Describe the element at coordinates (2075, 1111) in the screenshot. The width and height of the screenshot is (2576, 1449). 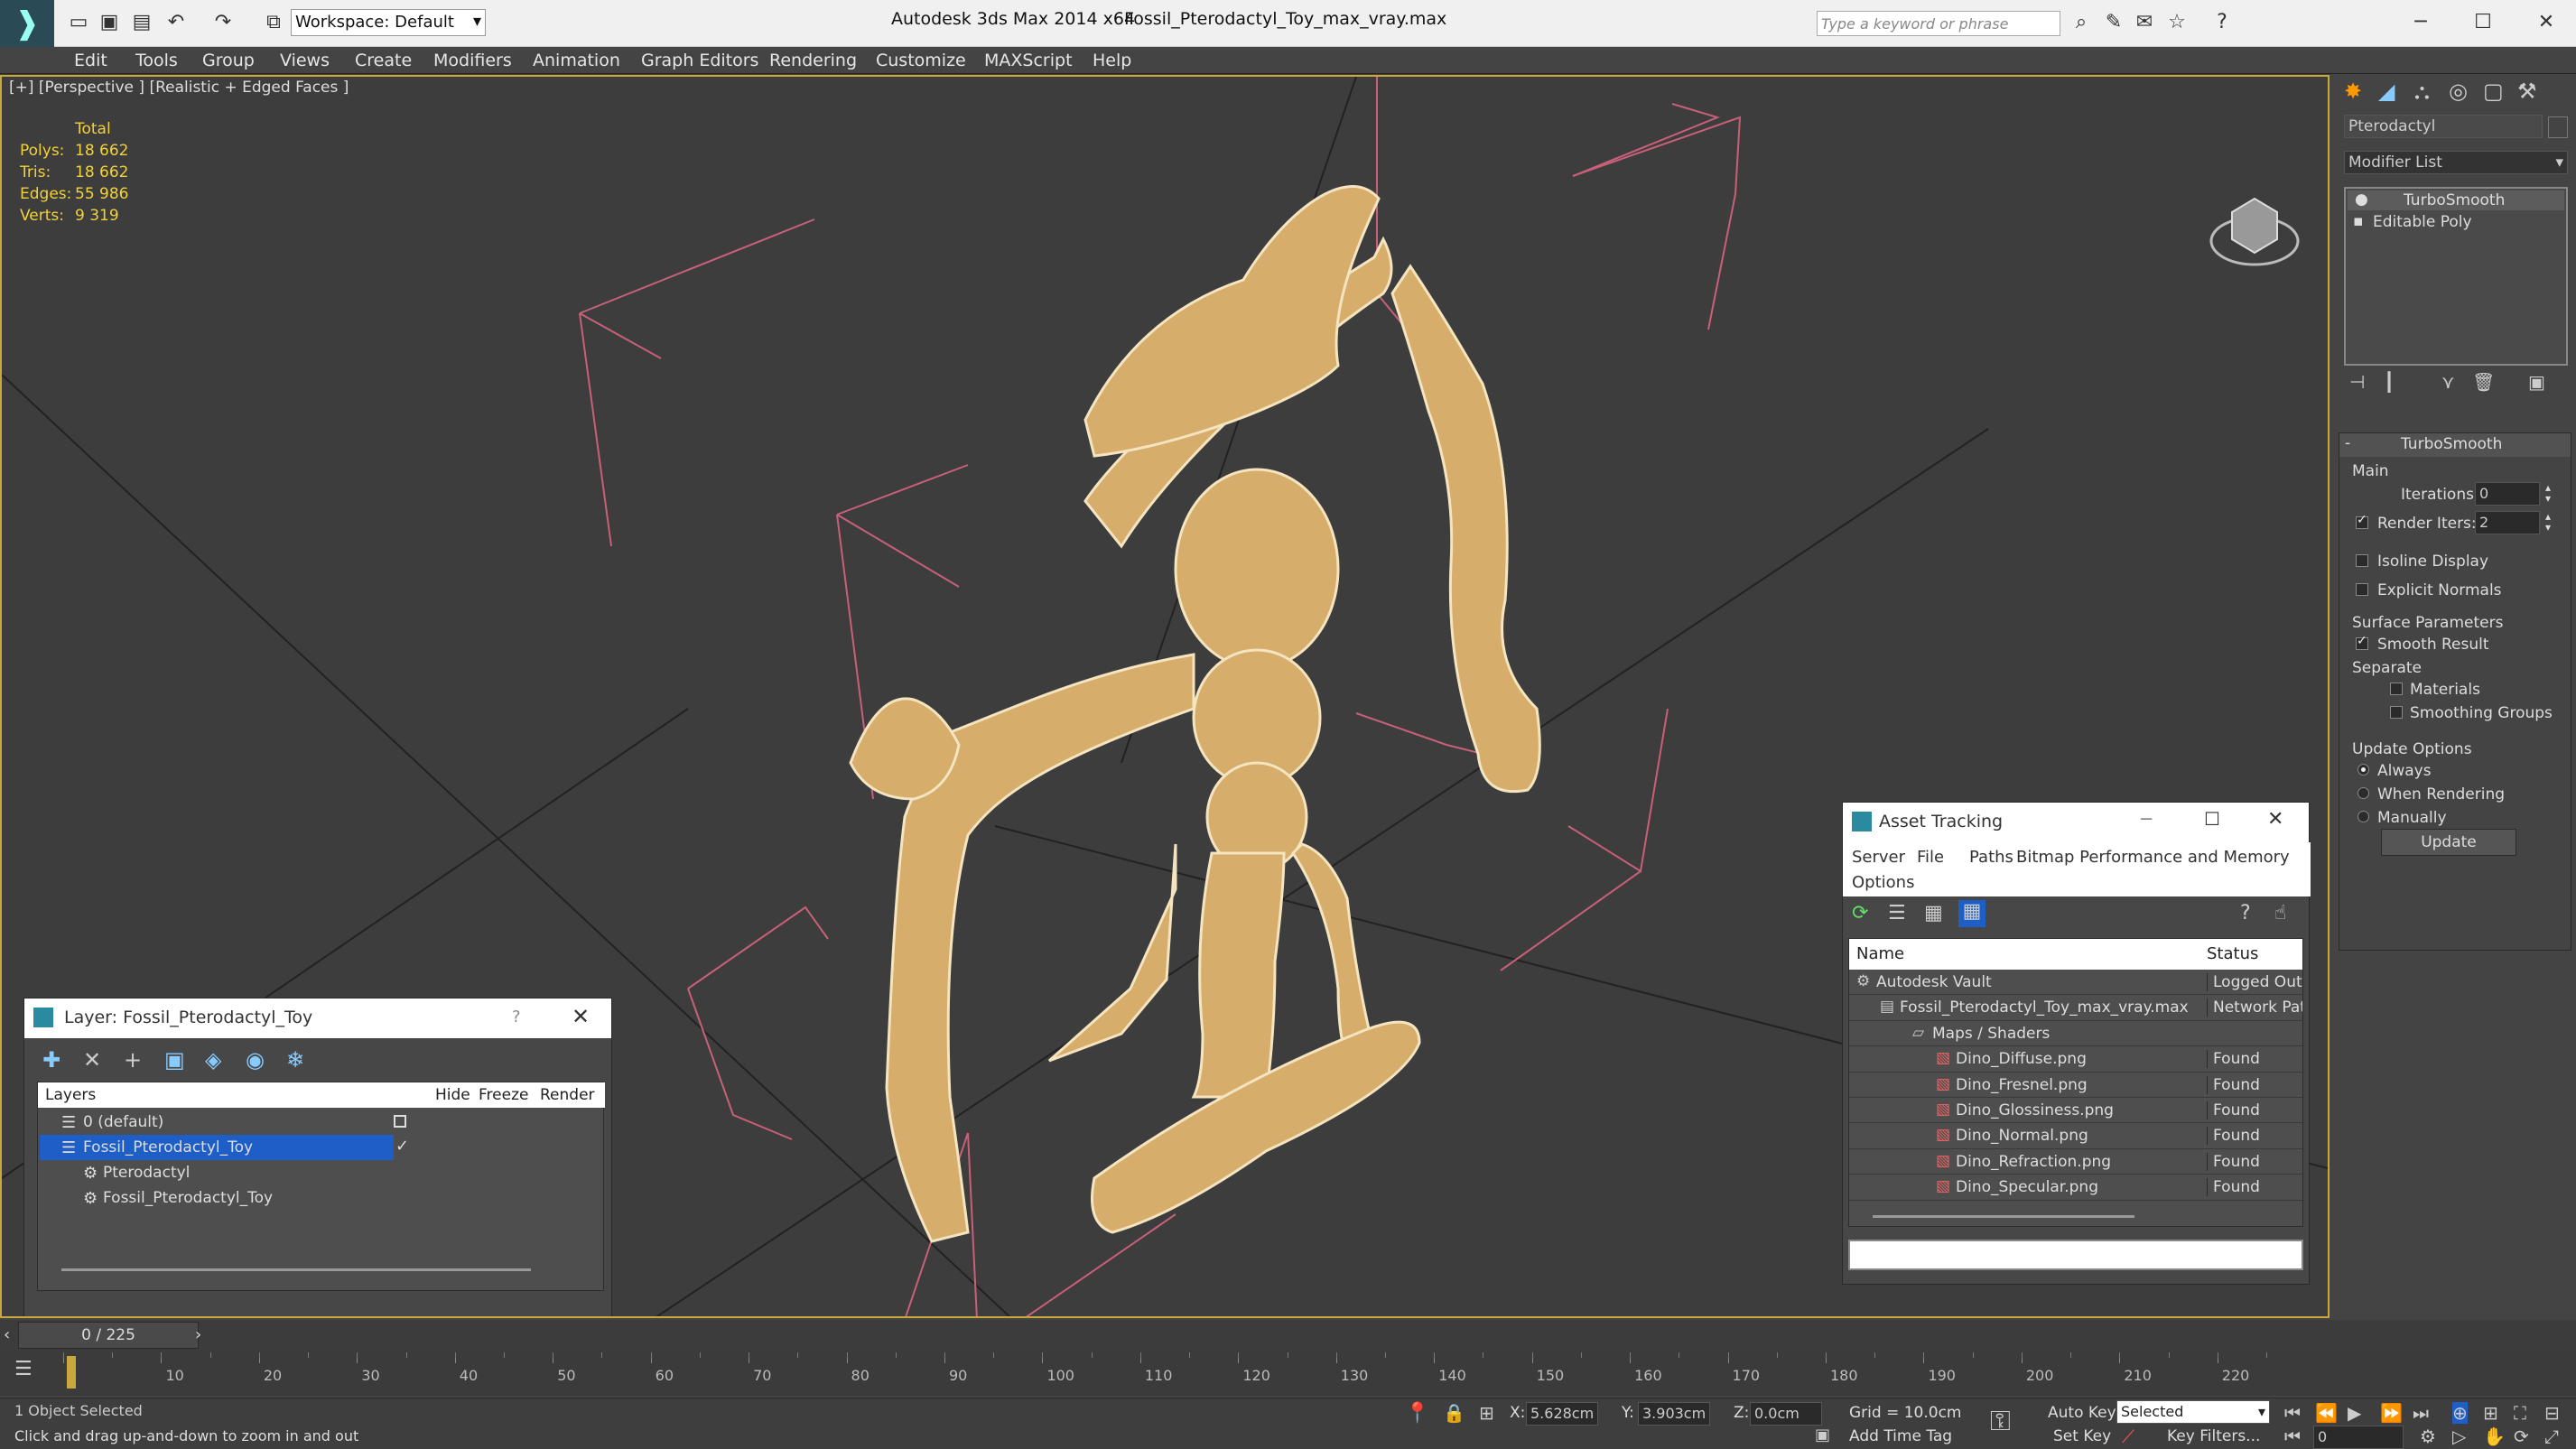
I see `table-row: ▧ Dino_Glossiness.png Found` at that location.